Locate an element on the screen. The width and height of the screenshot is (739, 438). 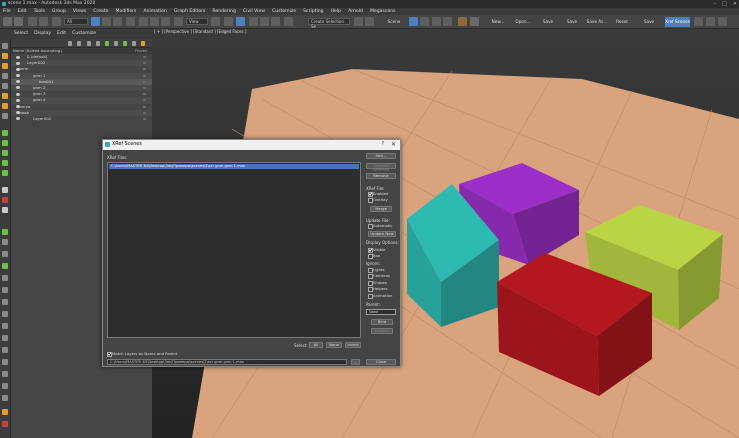
tree-icon is located at coordinates (5, 302).